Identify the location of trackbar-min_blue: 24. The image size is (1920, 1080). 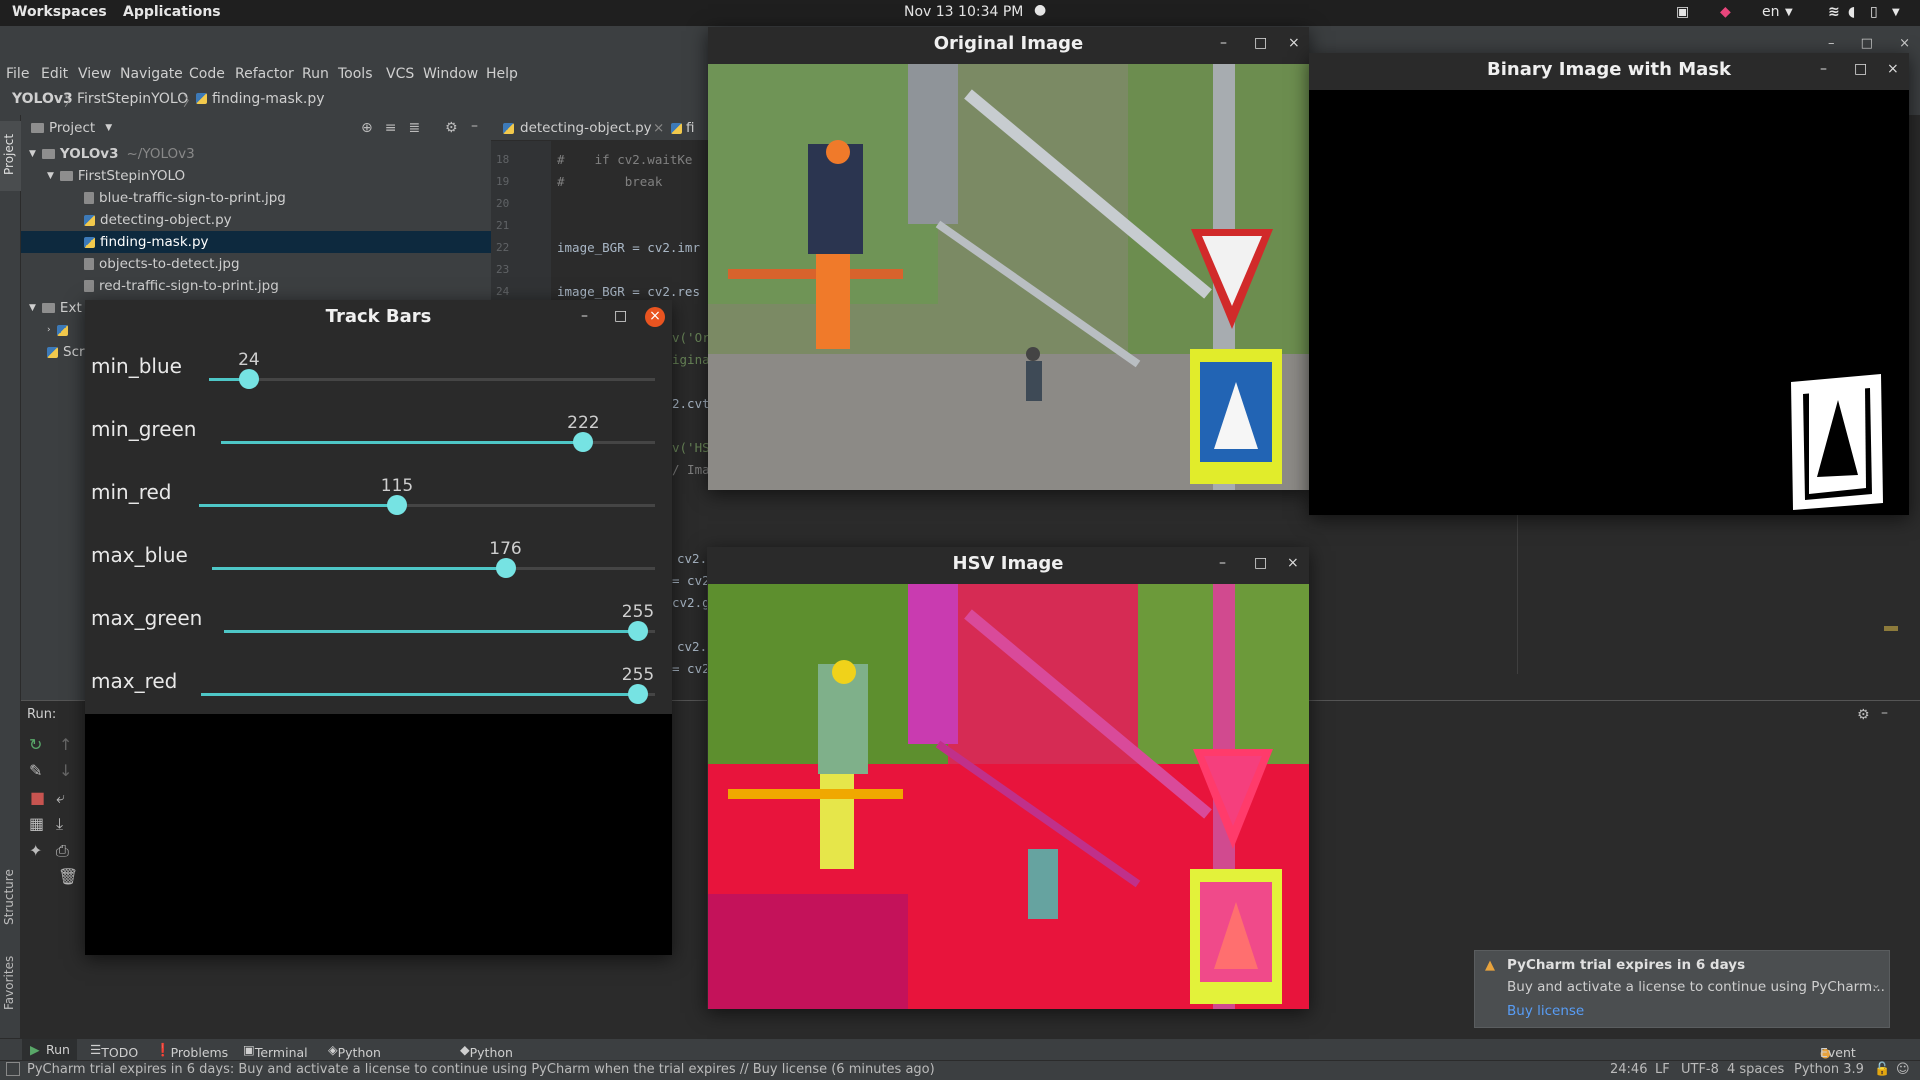
(432, 369).